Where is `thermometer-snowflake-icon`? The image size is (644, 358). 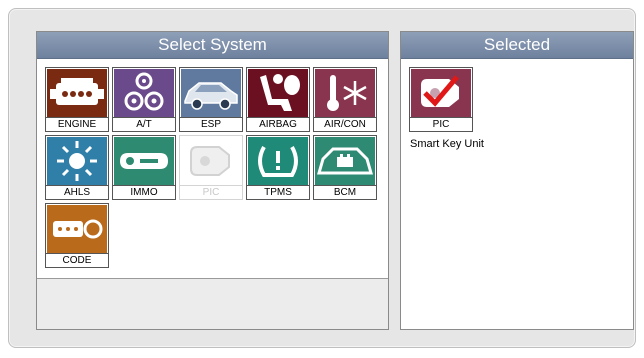 thermometer-snowflake-icon is located at coordinates (345, 93).